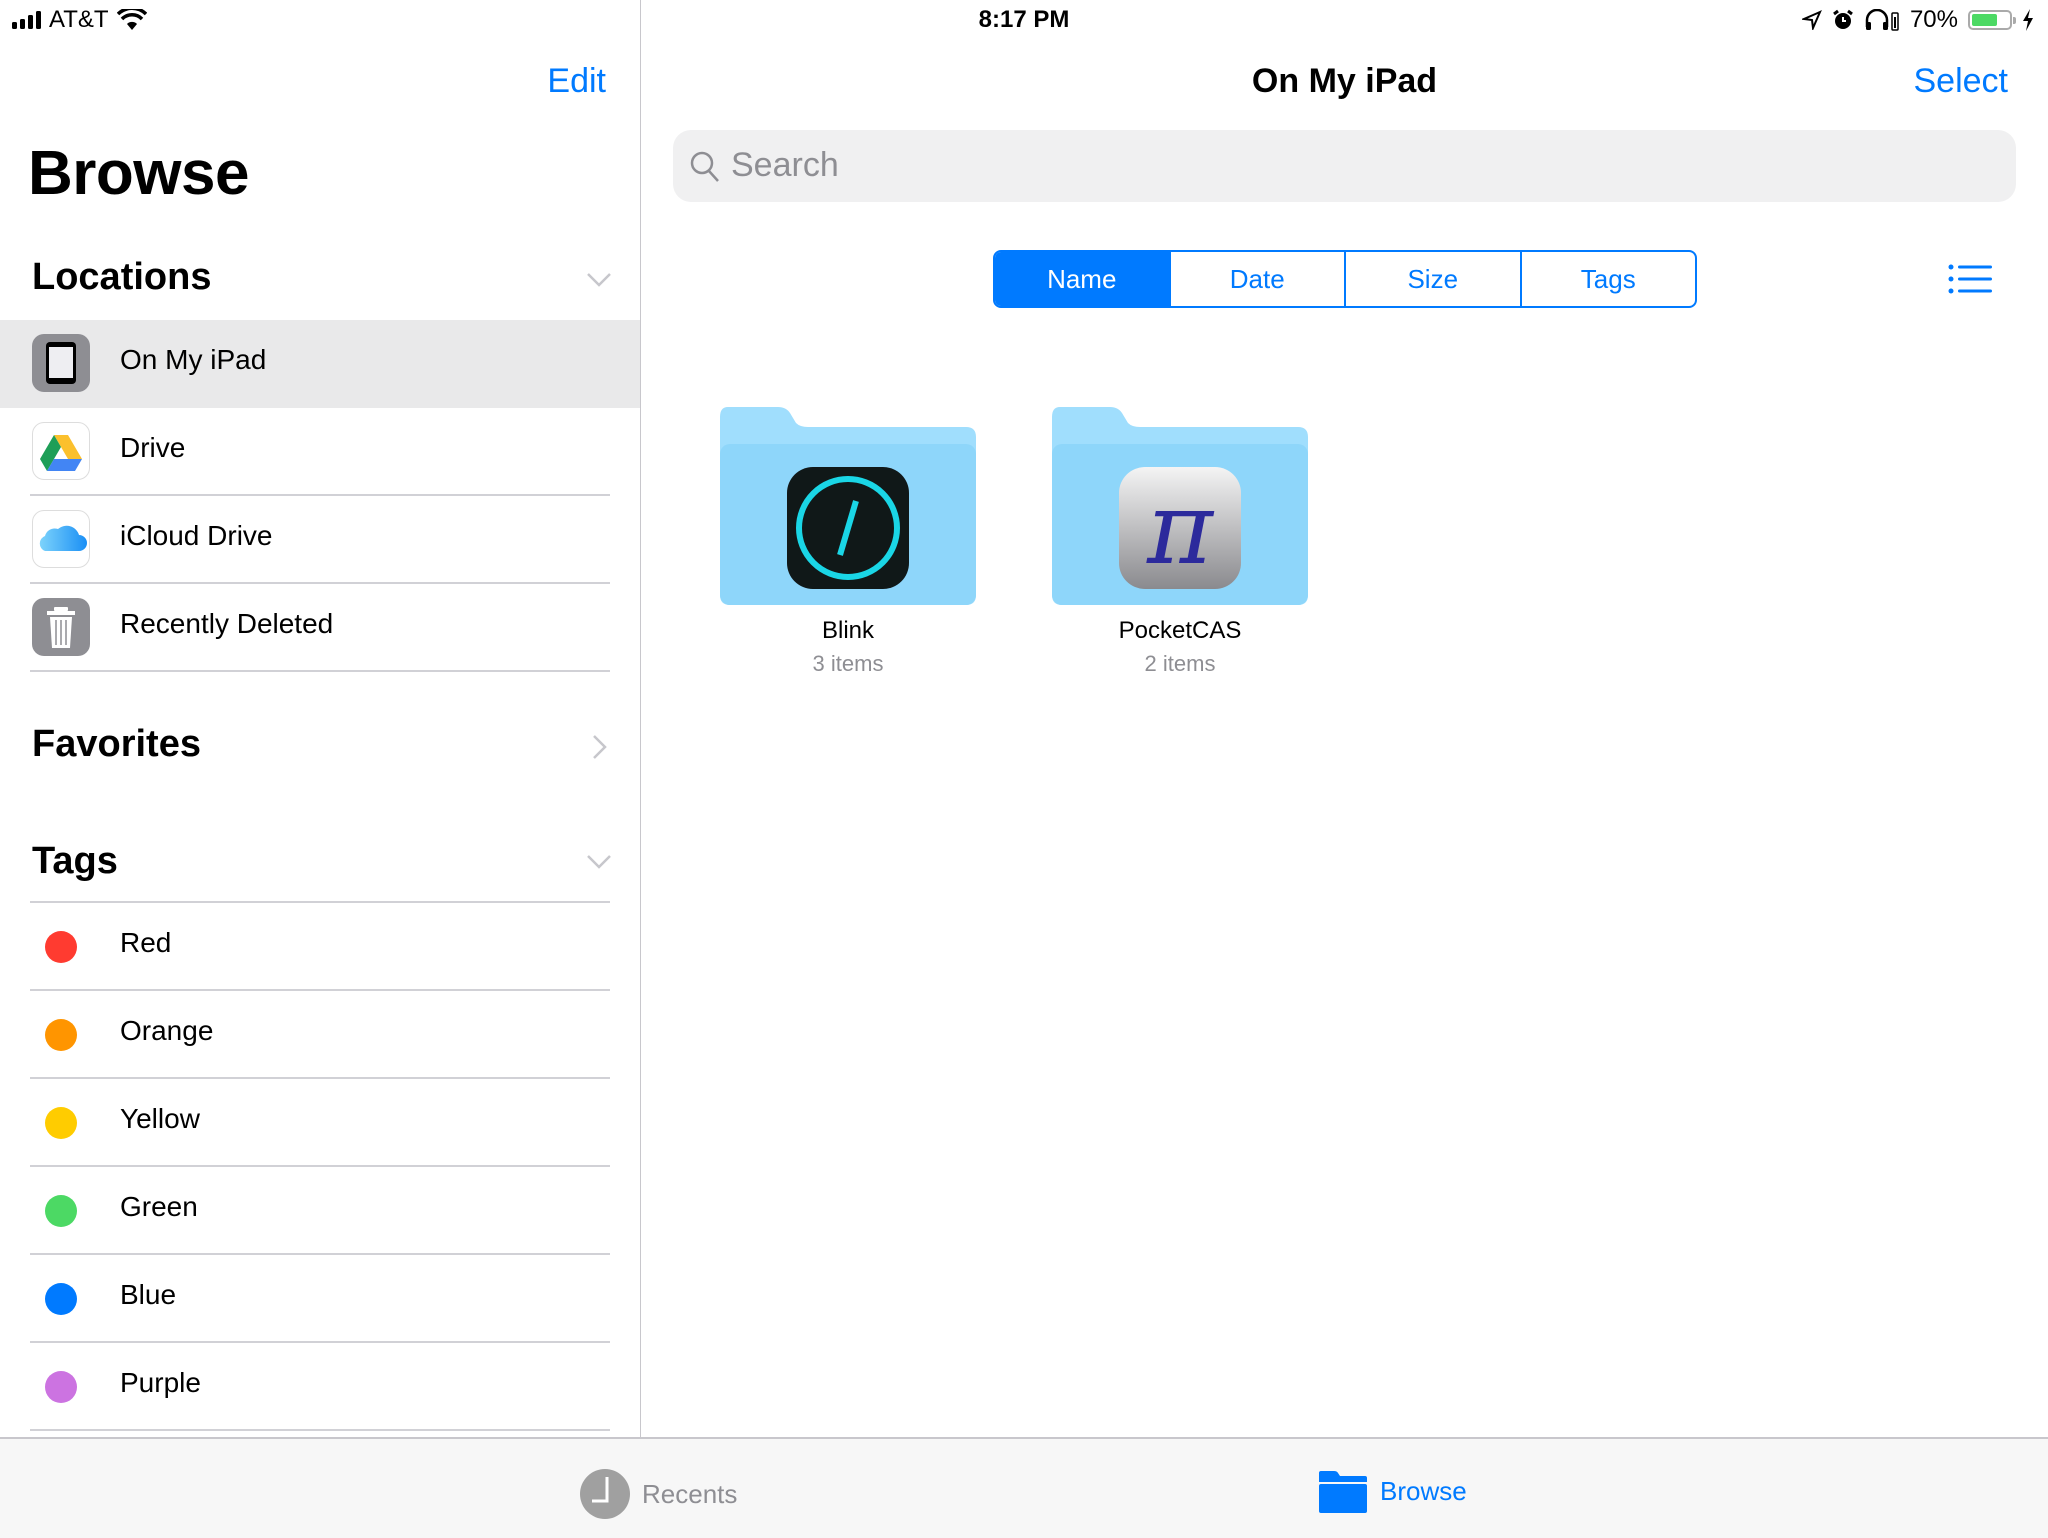  I want to click on tab-label: Browse, so click(1423, 1490).